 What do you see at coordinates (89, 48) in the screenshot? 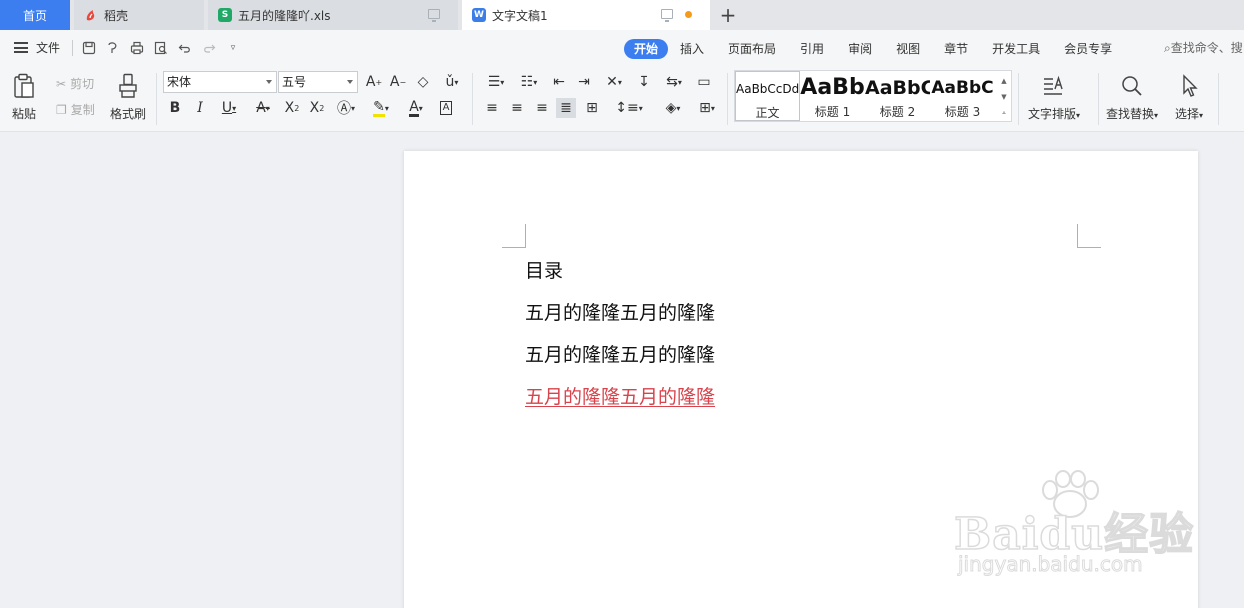
I see `save-icon` at bounding box center [89, 48].